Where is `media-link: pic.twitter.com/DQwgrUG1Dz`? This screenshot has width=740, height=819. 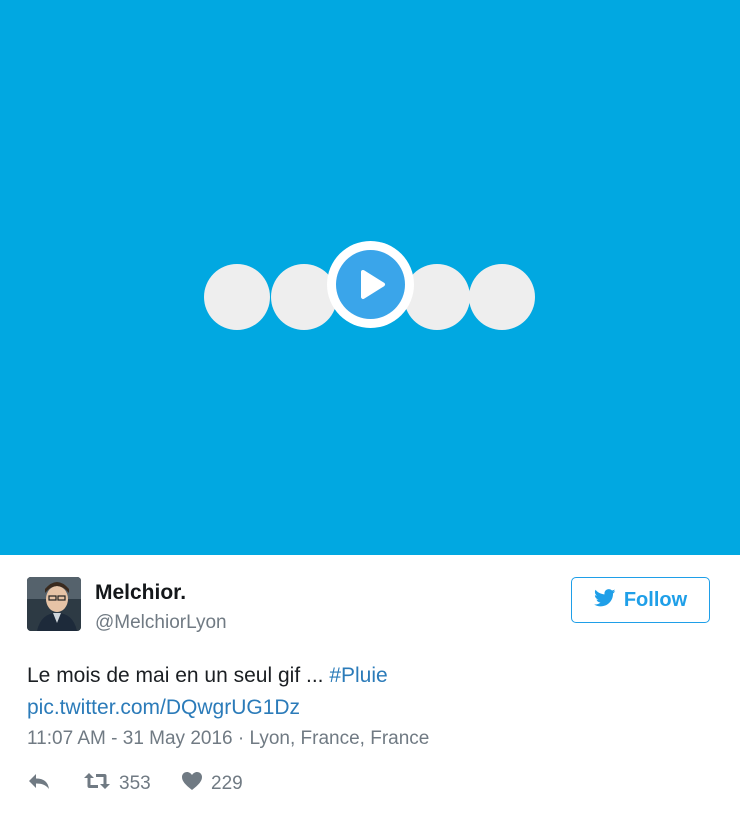
media-link: pic.twitter.com/DQwgrUG1Dz is located at coordinates (163, 708).